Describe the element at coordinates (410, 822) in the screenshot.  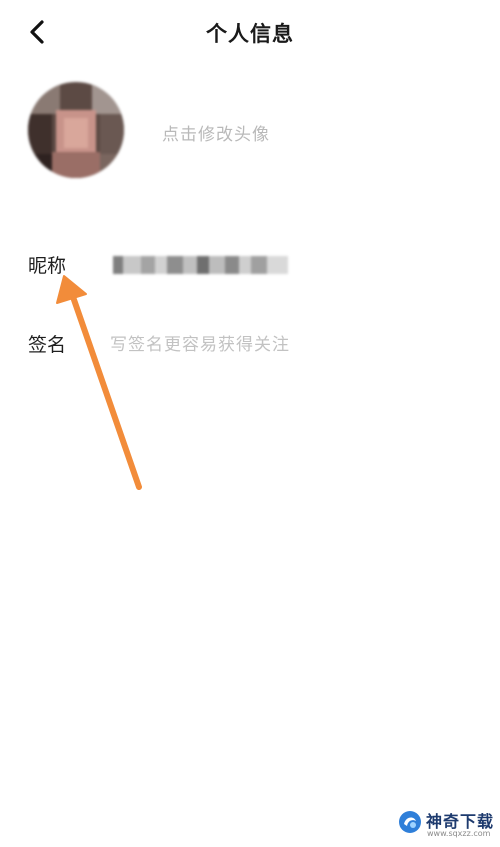
I see `sqxzz-logo-icon` at that location.